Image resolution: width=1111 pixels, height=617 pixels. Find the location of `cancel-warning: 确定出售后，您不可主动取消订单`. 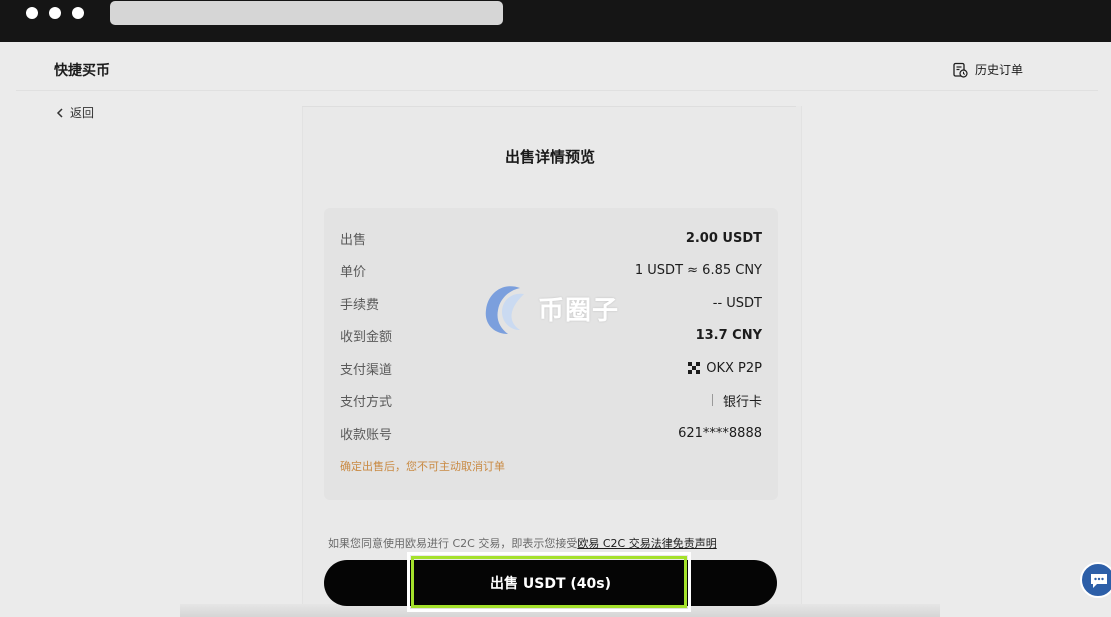

cancel-warning: 确定出售后，您不可主动取消订单 is located at coordinates (422, 466).